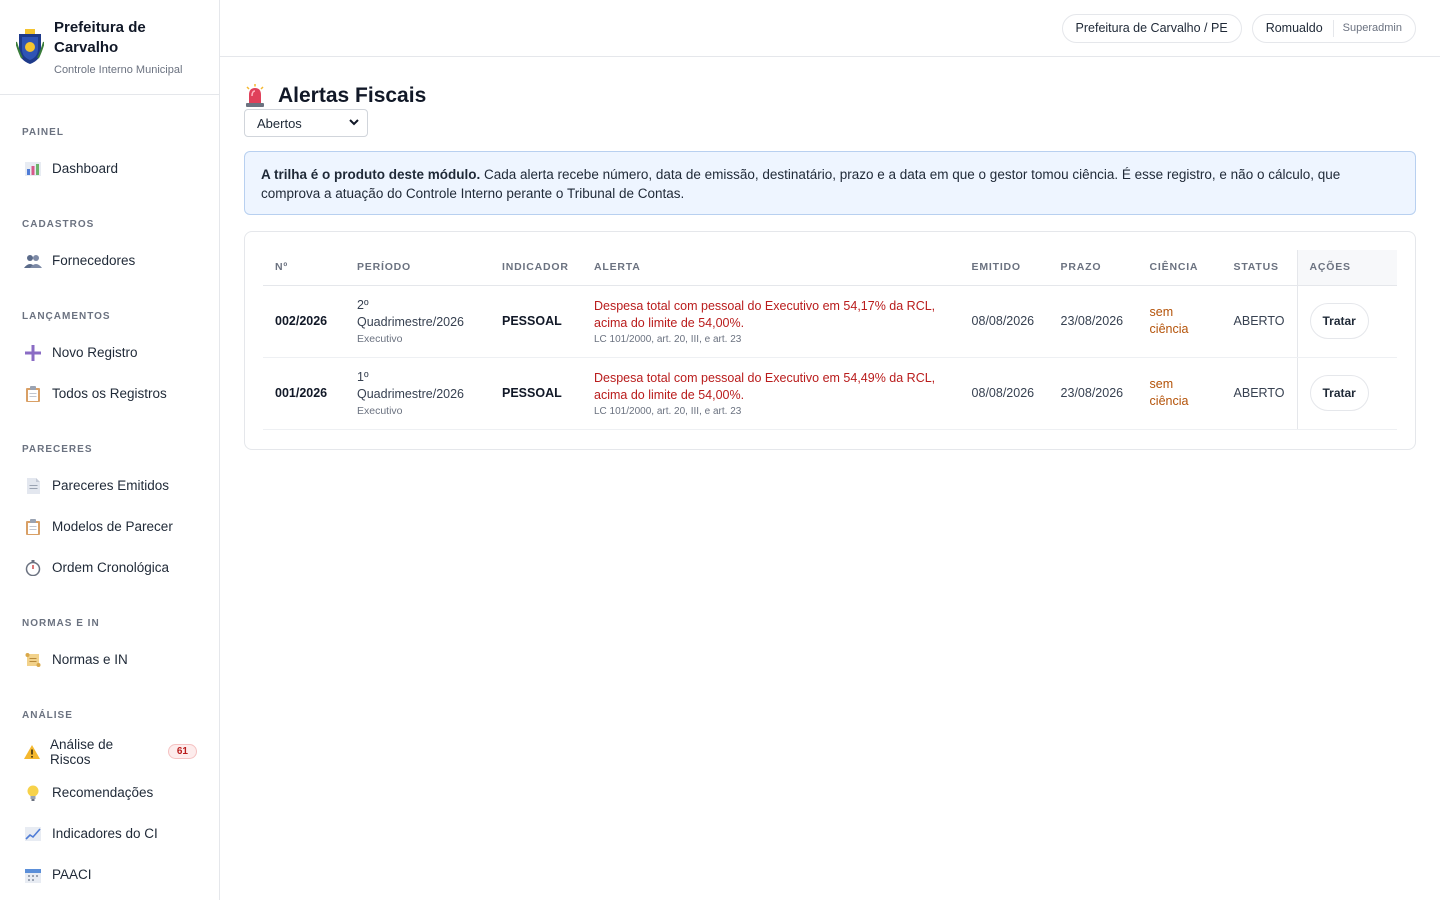 The width and height of the screenshot is (1440, 900). Describe the element at coordinates (95, 352) in the screenshot. I see `sidebar-item-label: Novo Registro` at that location.